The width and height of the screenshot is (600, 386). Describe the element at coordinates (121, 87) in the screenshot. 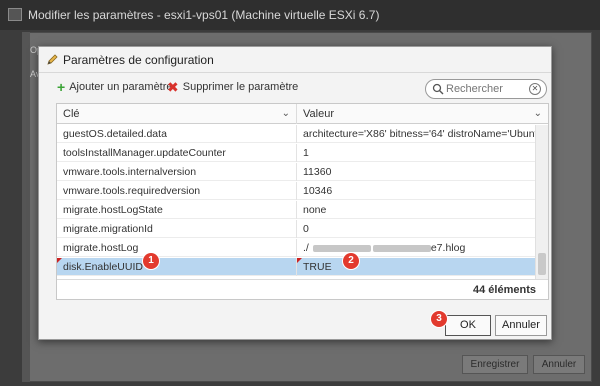

I see `add-parameter-label: Ajouter un paramètre` at that location.